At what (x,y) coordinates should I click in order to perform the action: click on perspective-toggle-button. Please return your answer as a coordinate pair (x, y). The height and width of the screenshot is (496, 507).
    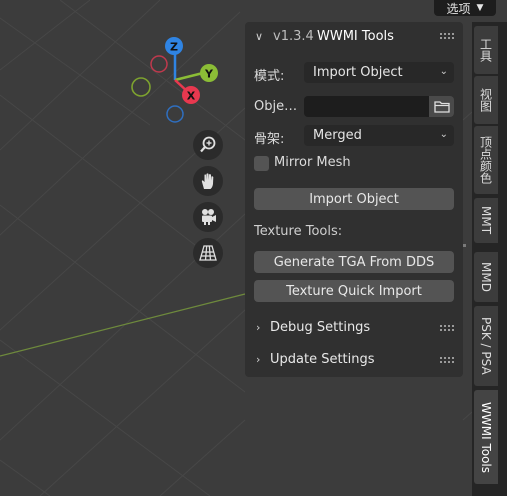
    Looking at the image, I should click on (208, 253).